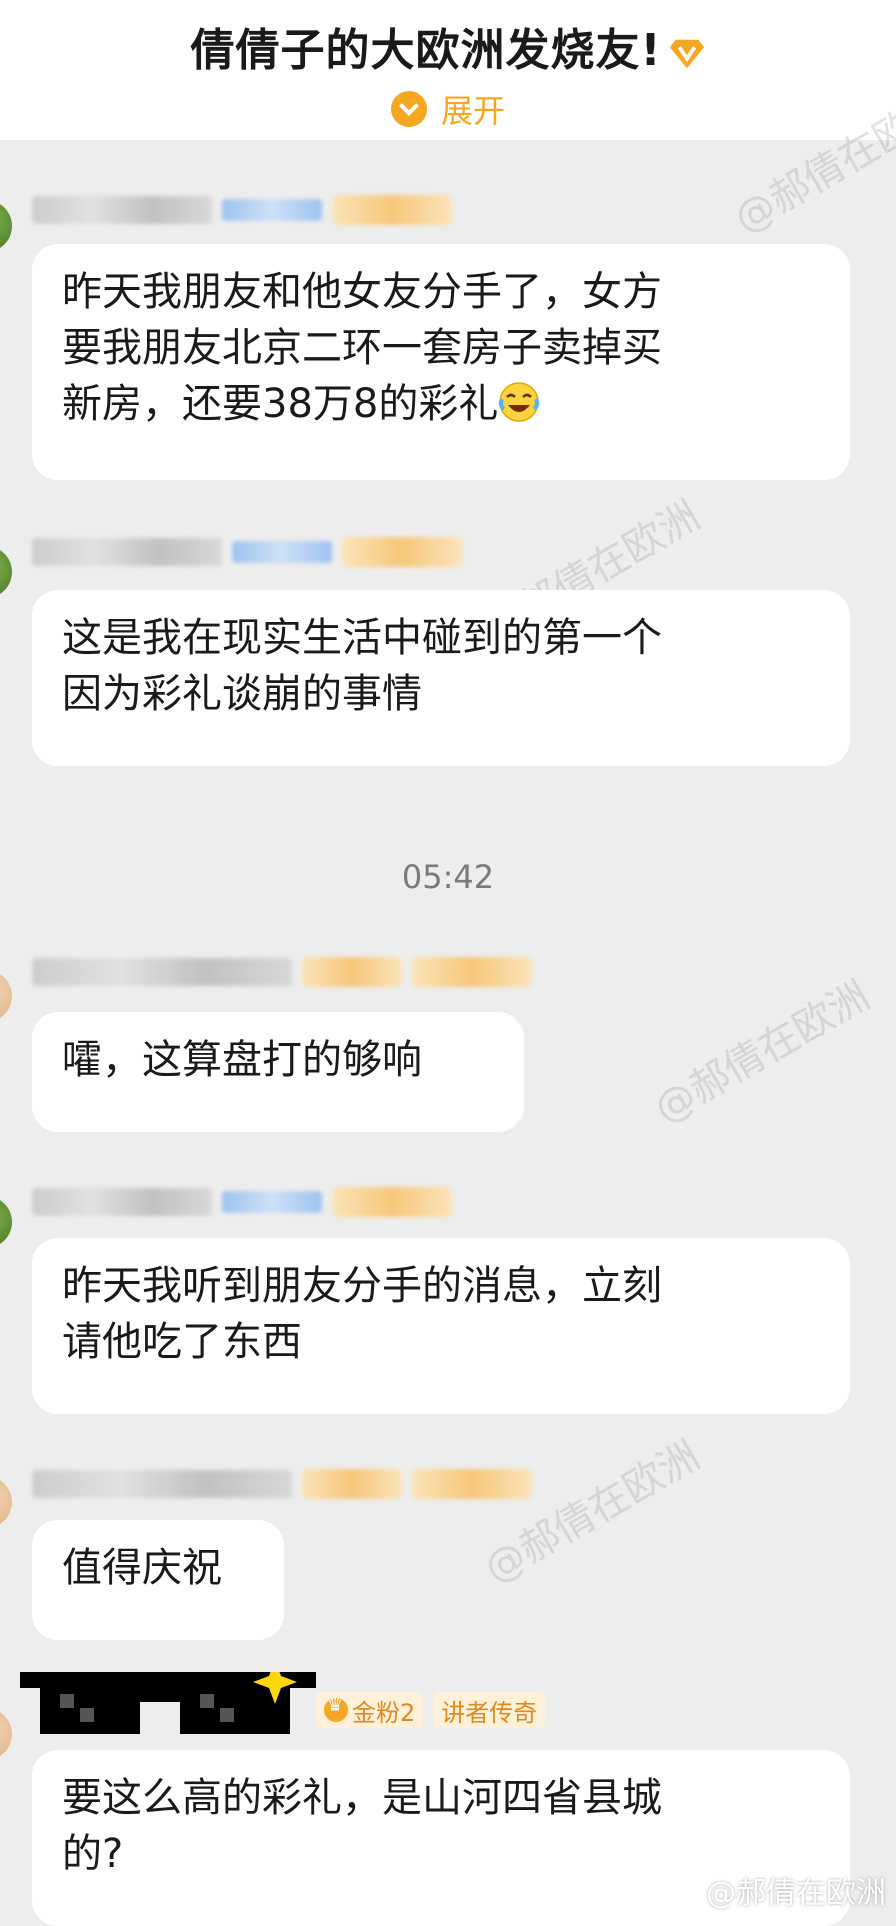  I want to click on pixel-sunglasses-icon, so click(168, 1703).